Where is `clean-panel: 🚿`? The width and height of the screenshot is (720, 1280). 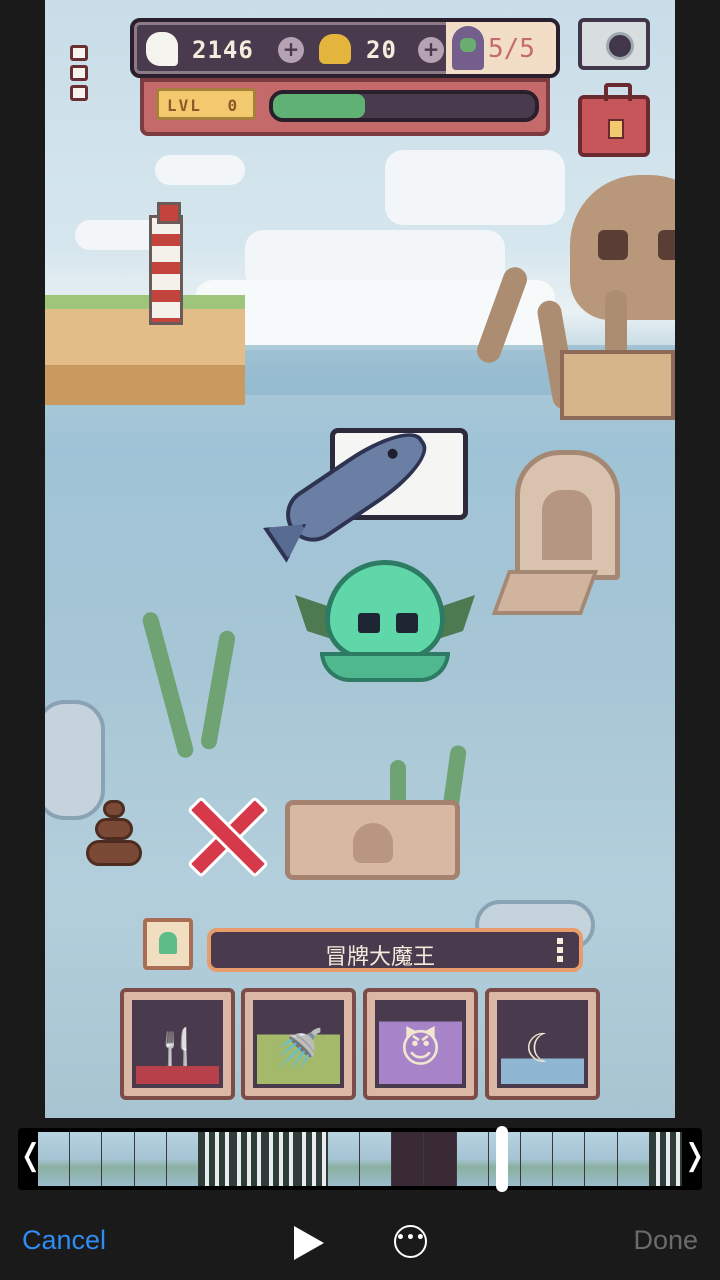
clean-panel: 🚿 is located at coordinates (298, 1044).